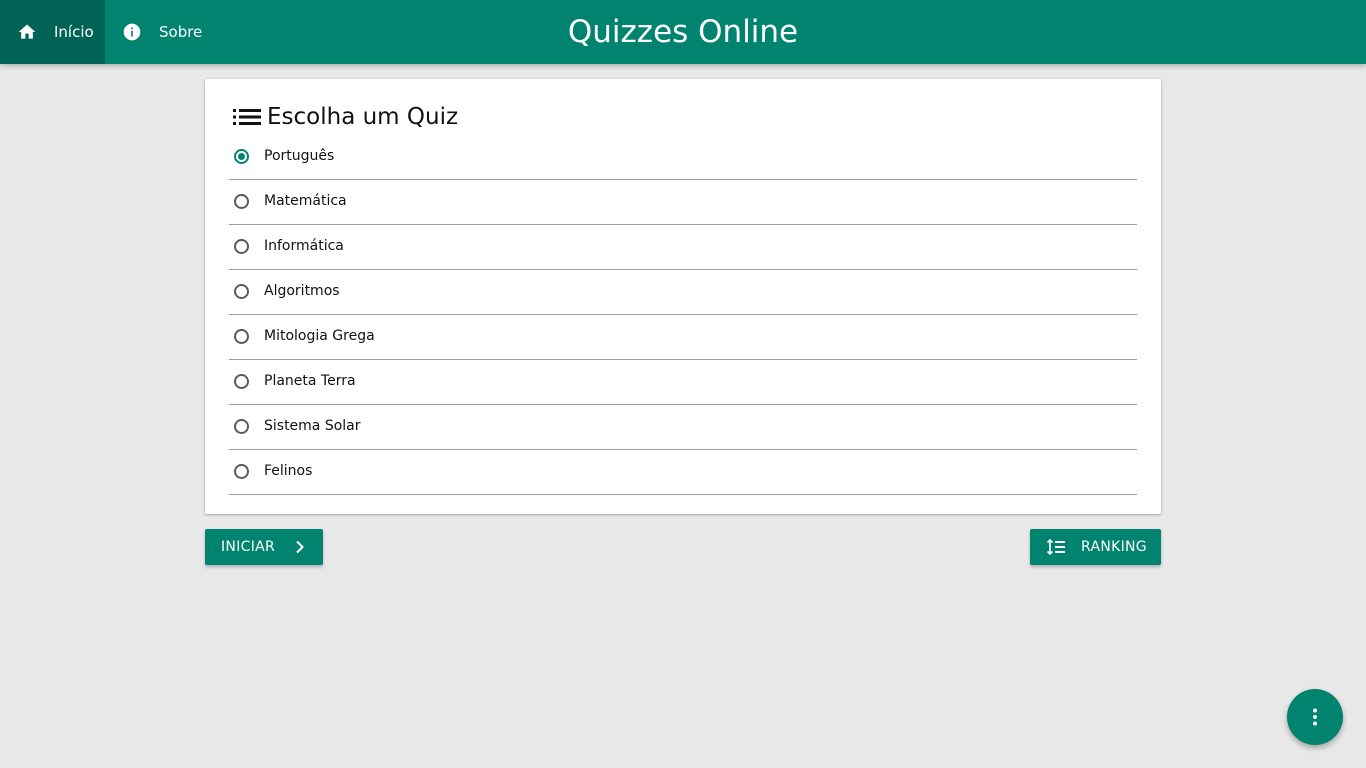 This screenshot has width=1366, height=768. Describe the element at coordinates (181, 32) in the screenshot. I see `nav-about-label: Sobre` at that location.